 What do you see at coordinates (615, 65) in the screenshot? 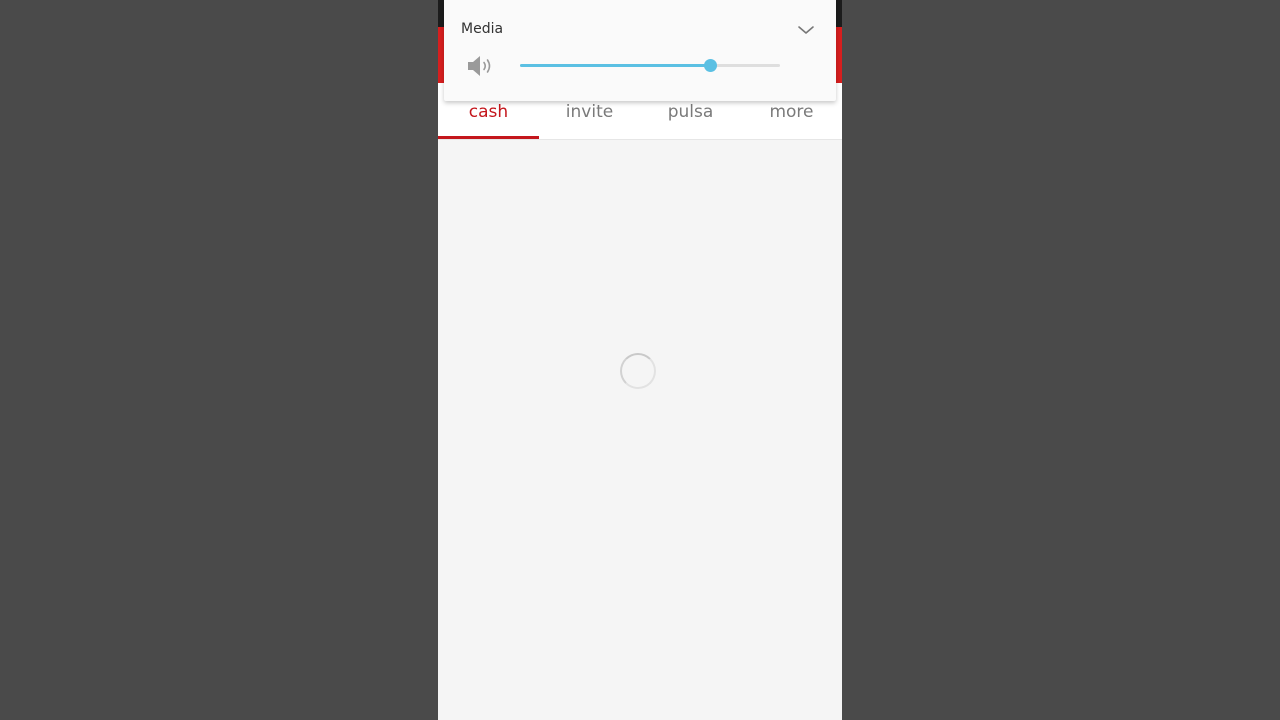
I see `volume-slider-fill` at bounding box center [615, 65].